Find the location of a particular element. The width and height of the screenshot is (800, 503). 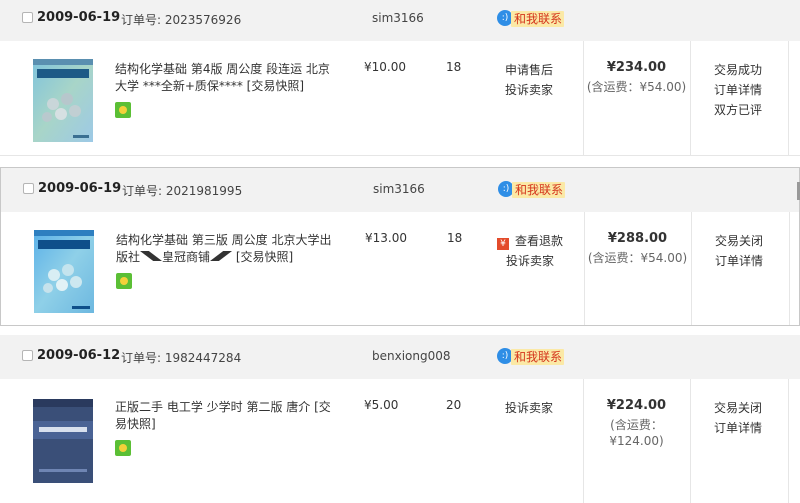

apply-after-sales-link: 申请售后 is located at coordinates (529, 70).